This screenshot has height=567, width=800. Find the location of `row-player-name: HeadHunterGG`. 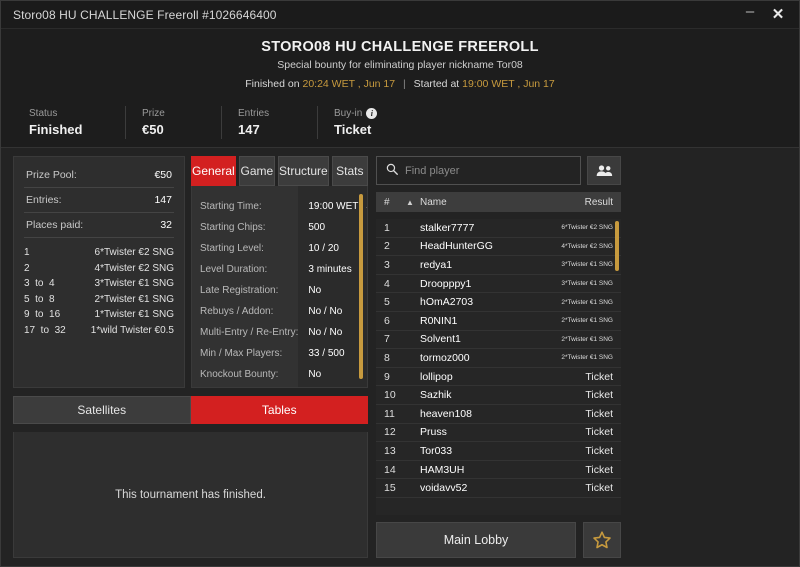

row-player-name: HeadHunterGG is located at coordinates (456, 246).